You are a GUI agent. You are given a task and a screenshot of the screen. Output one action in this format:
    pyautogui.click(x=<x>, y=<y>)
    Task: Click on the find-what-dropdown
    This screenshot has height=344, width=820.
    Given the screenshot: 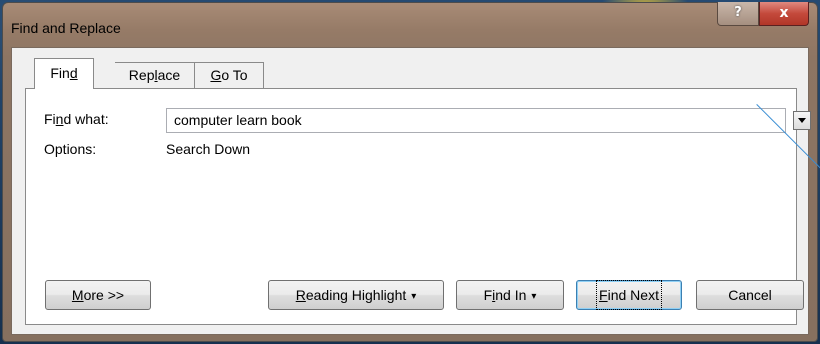 What is the action you would take?
    pyautogui.click(x=802, y=120)
    